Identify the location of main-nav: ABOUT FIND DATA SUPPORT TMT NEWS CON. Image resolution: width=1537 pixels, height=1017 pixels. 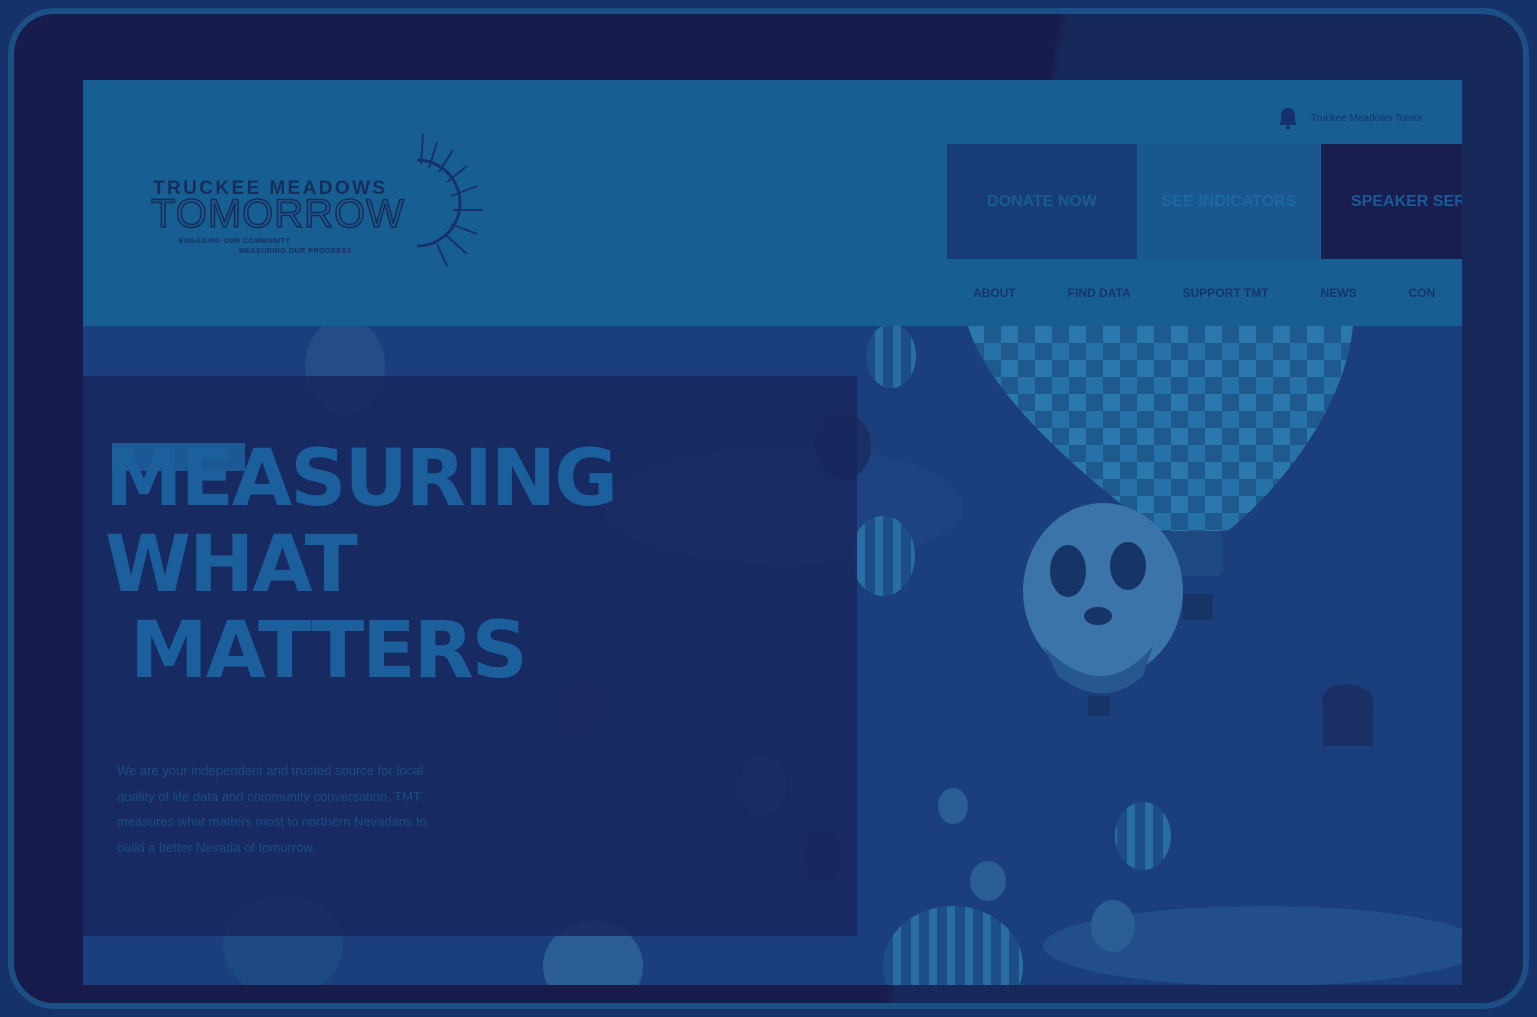
(1217, 293).